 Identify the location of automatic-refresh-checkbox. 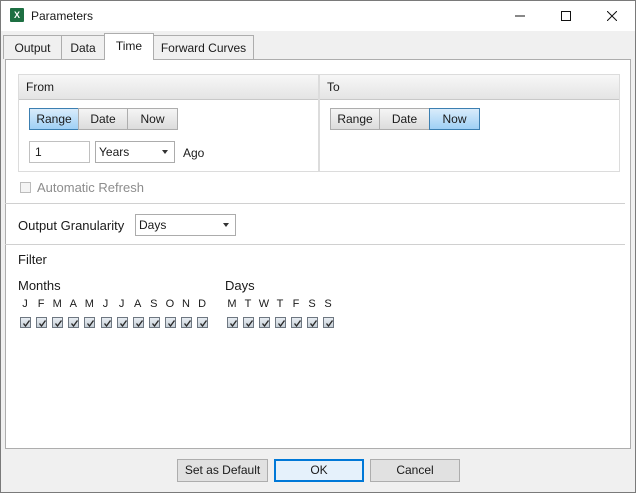
(25, 187).